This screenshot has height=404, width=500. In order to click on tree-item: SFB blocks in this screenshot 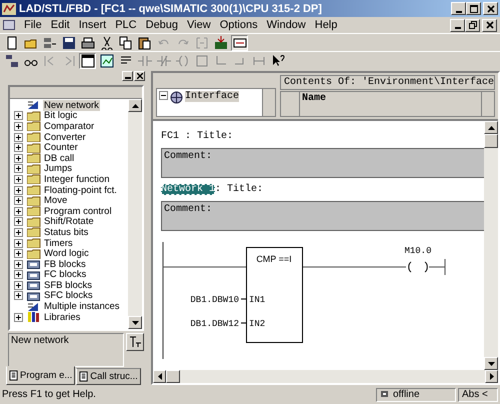, I will do `click(71, 285)`.